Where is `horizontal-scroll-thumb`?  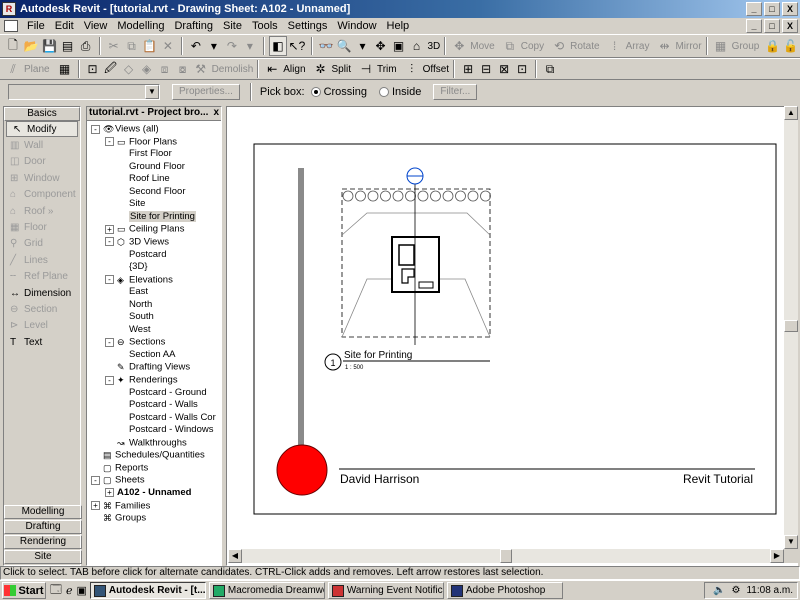 horizontal-scroll-thumb is located at coordinates (506, 556).